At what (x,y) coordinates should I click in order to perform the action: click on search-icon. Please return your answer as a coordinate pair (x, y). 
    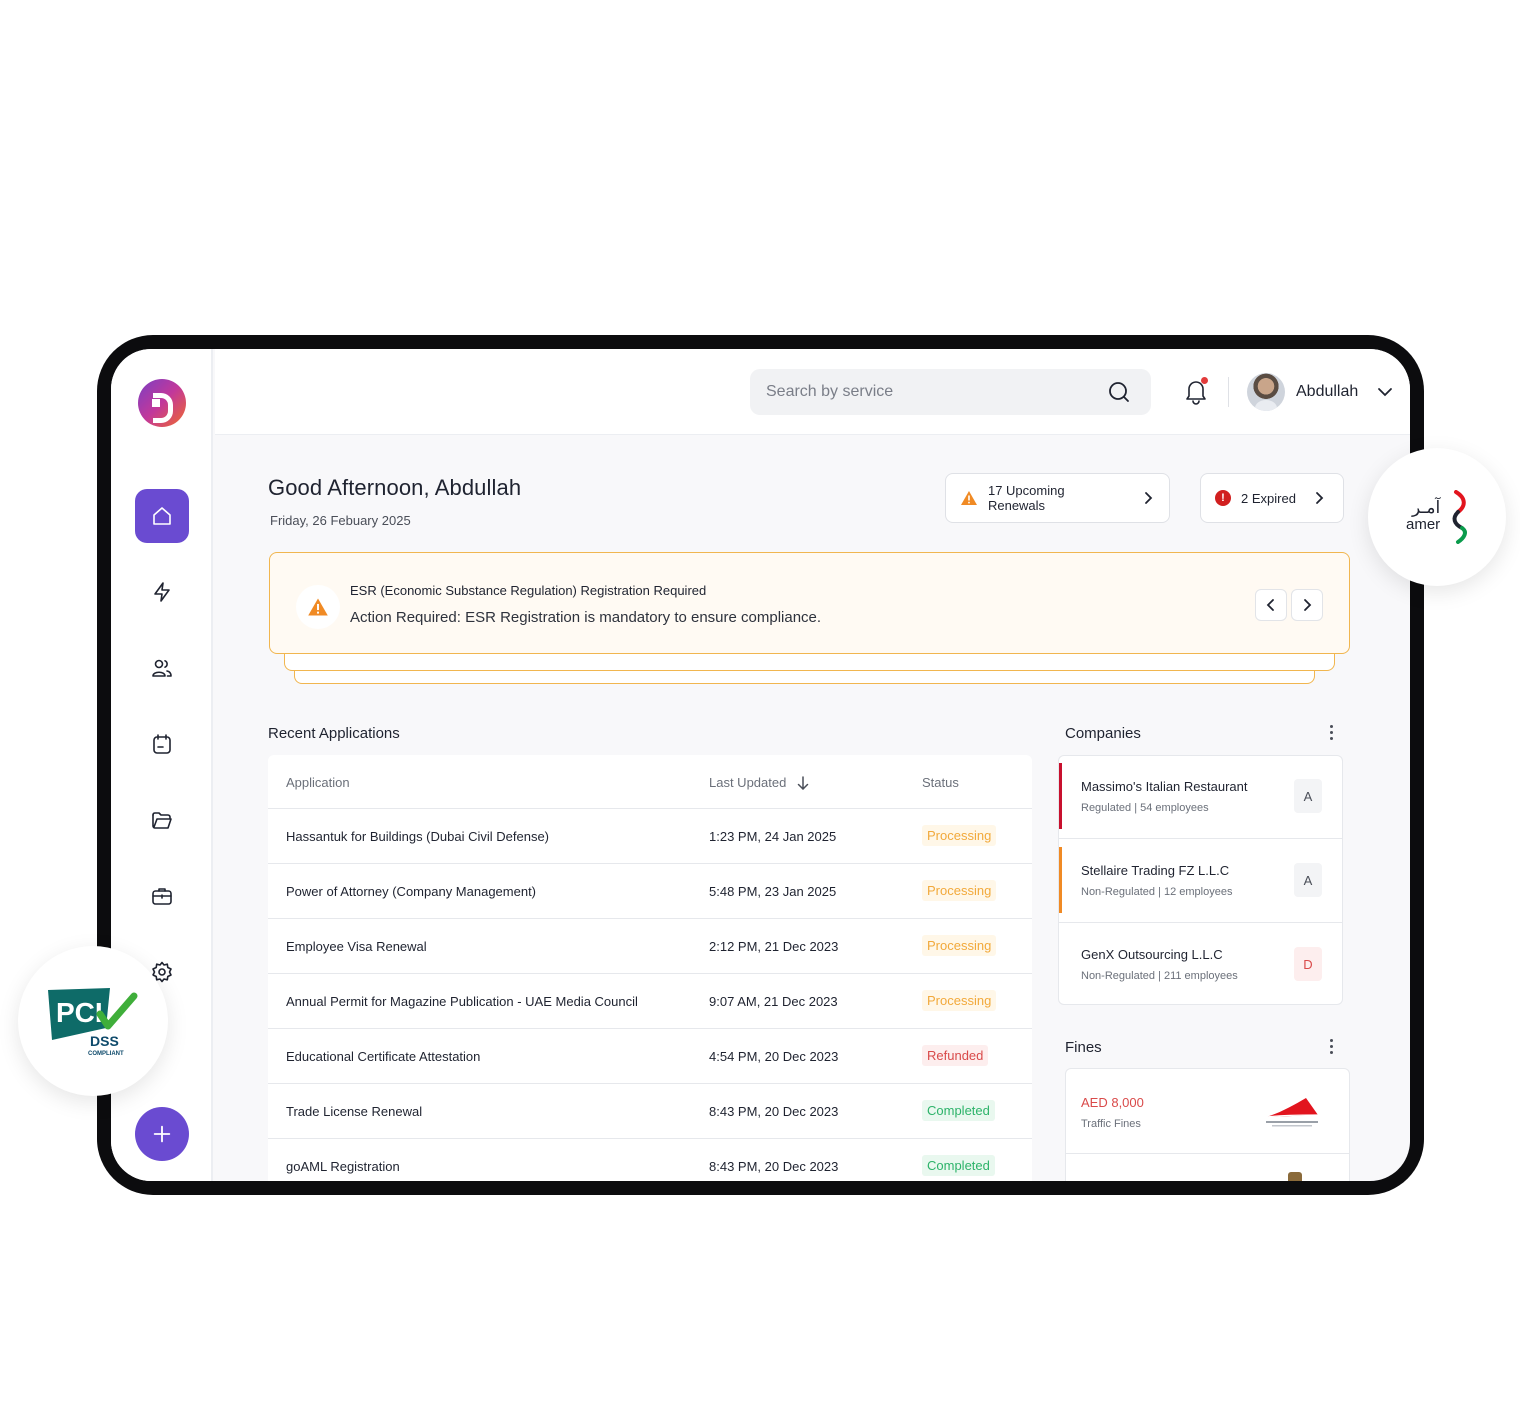
    Looking at the image, I should click on (1119, 392).